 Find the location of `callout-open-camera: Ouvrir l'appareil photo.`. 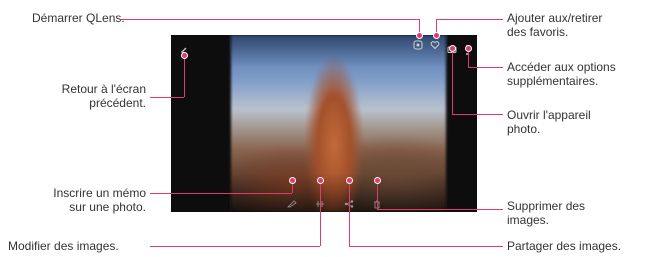

callout-open-camera: Ouvrir l'appareil photo. is located at coordinates (549, 122).